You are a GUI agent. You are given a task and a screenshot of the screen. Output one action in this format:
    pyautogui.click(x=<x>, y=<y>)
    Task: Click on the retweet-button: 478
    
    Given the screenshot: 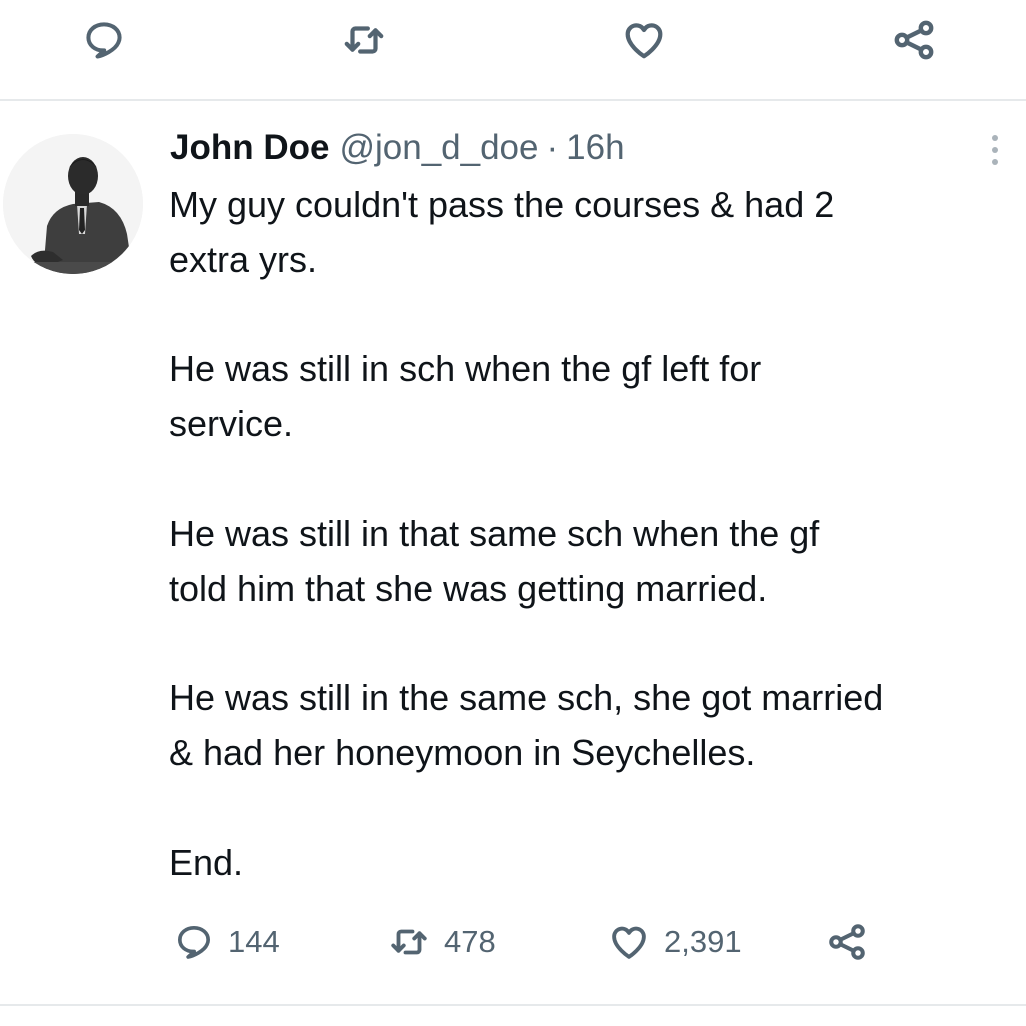 What is the action you would take?
    pyautogui.click(x=442, y=942)
    